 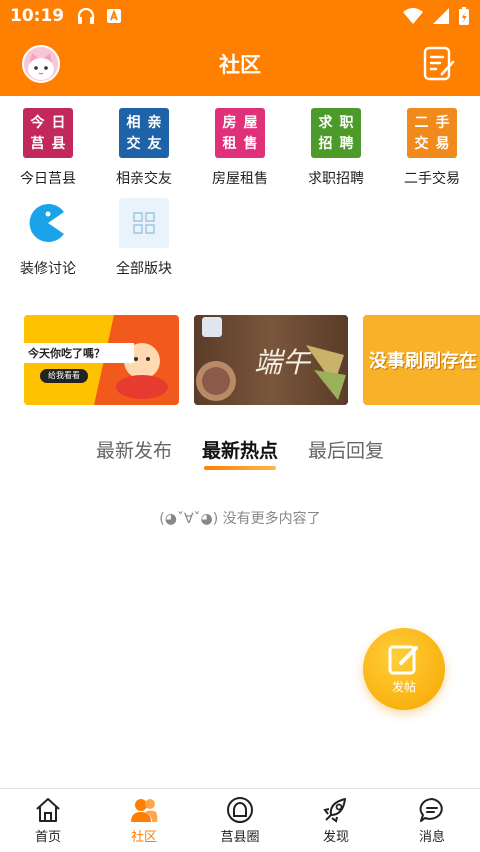 I want to click on category-second-hand: 二 手 交 易 二手交易, so click(x=432, y=148).